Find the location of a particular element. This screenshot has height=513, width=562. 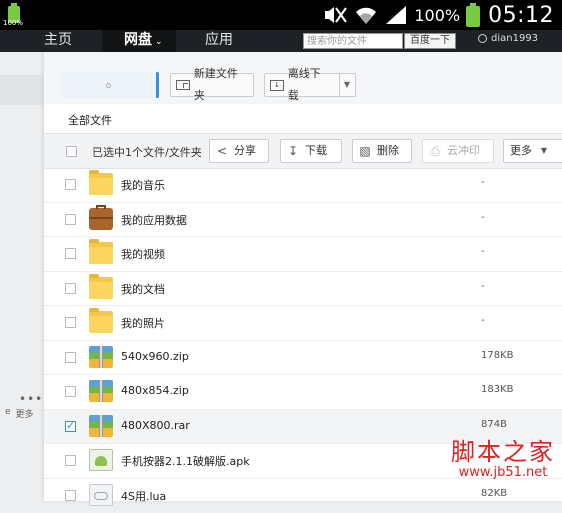

battery-icon is located at coordinates (473, 15).